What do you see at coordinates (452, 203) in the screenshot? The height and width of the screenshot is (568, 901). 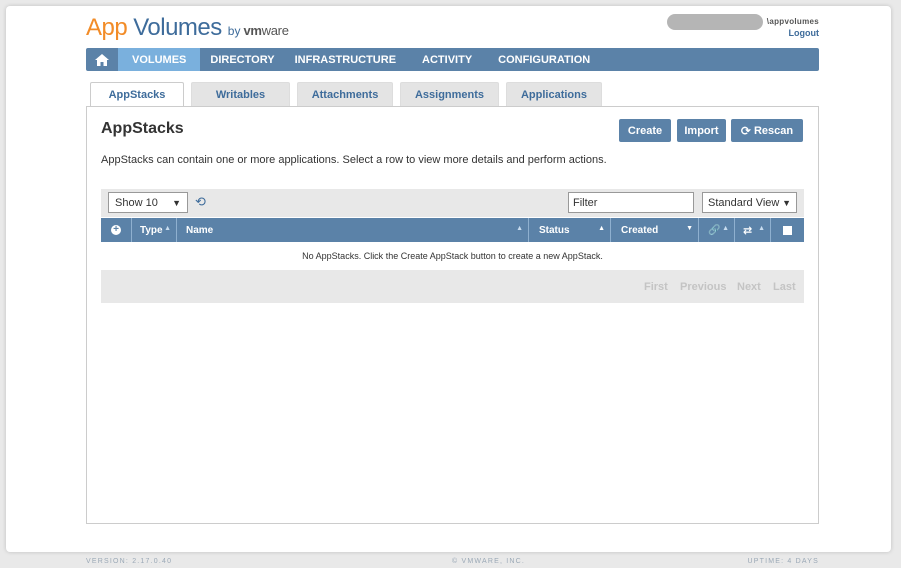 I see `table-toolbar: Show 10 ▼ ⟲ Filter Standard View ▼` at bounding box center [452, 203].